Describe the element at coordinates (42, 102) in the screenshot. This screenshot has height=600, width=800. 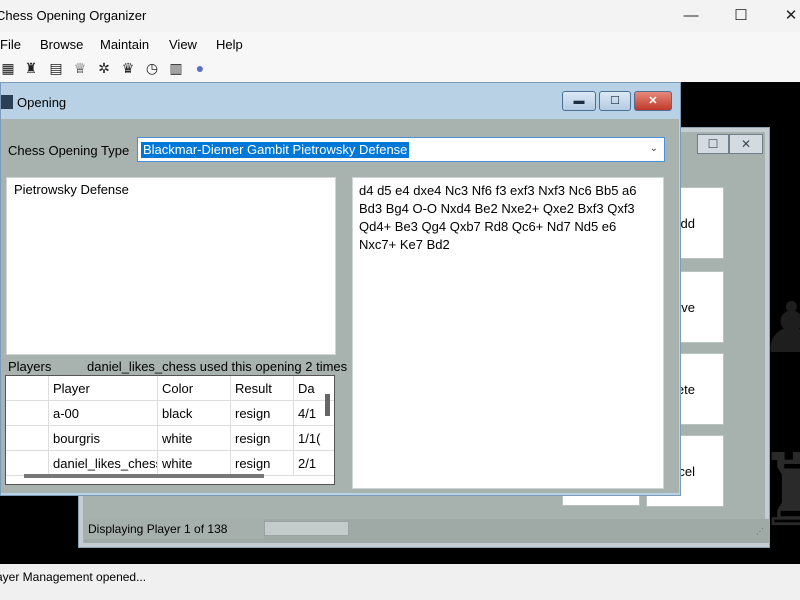
I see `opening-window-title: Opening` at that location.